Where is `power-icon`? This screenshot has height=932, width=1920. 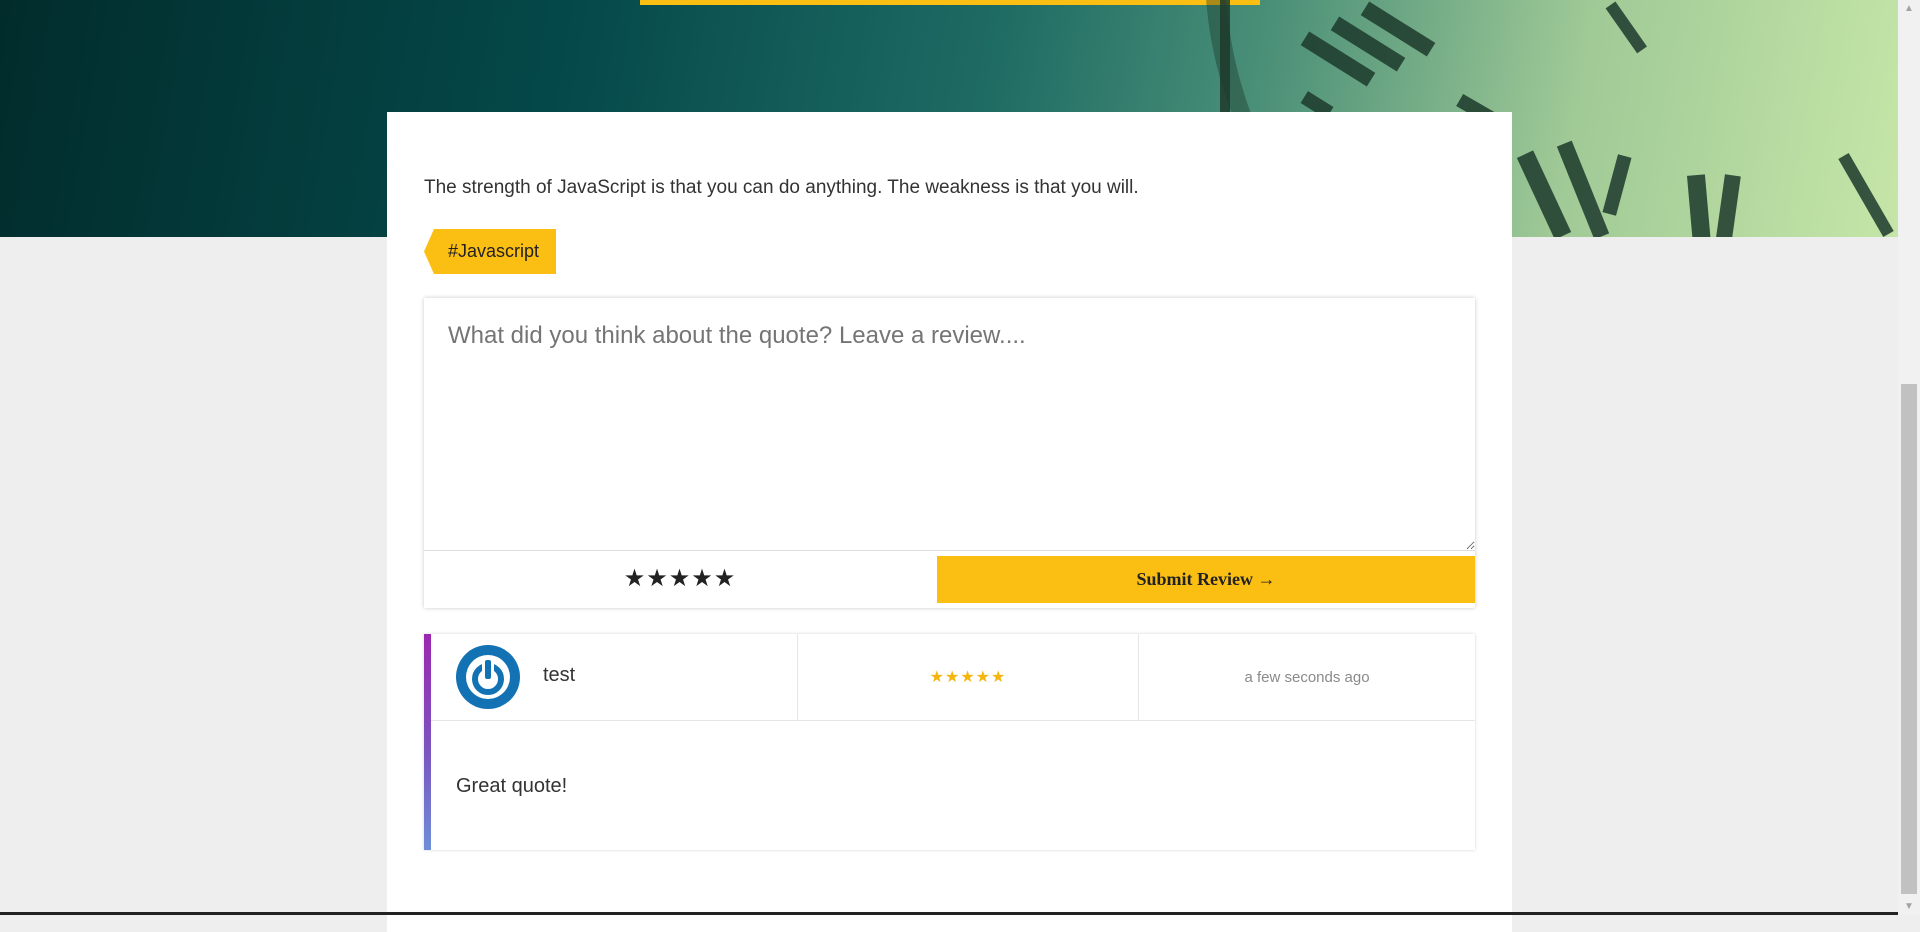 power-icon is located at coordinates (488, 677).